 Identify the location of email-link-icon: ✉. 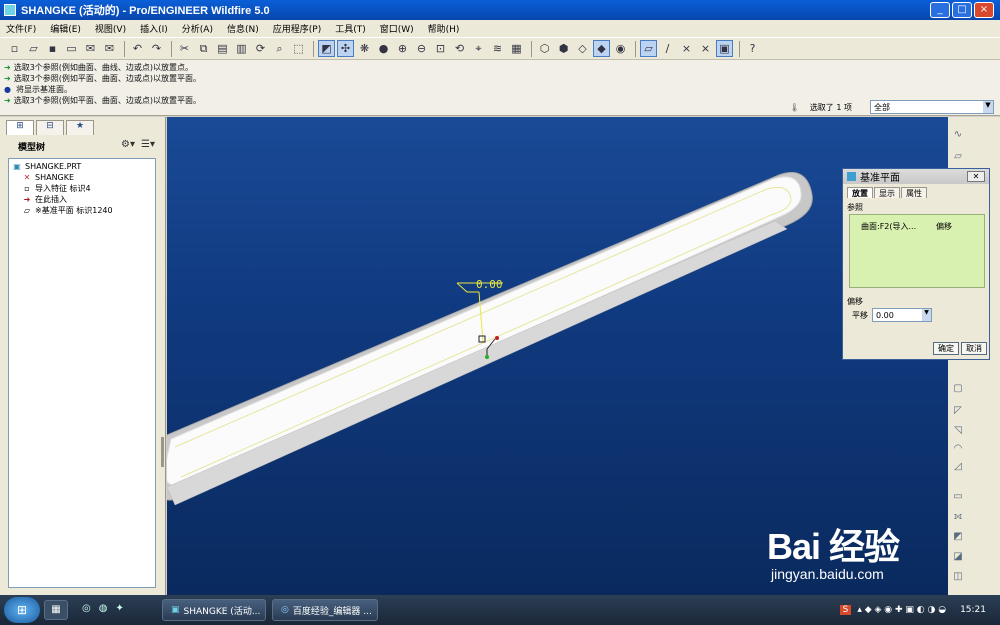
(109, 48).